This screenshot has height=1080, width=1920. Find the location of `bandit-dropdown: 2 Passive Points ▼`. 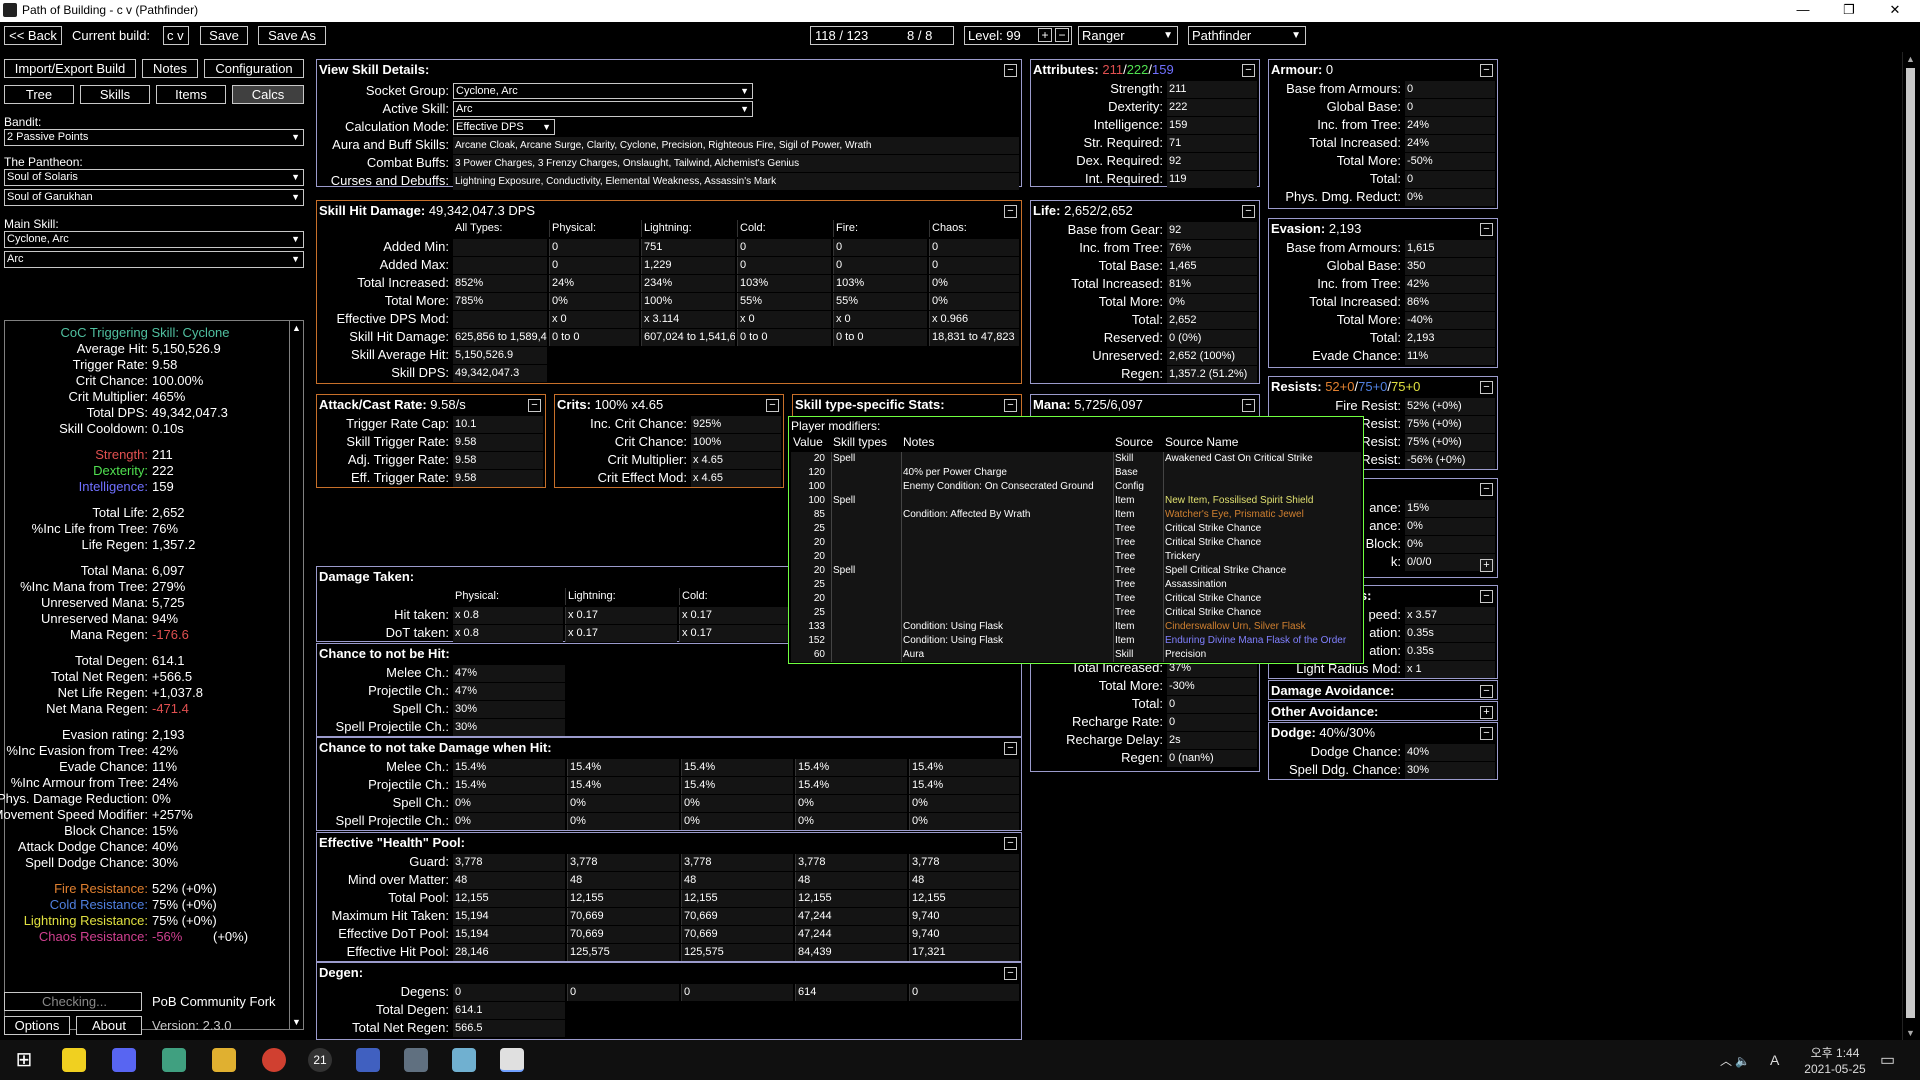

bandit-dropdown: 2 Passive Points ▼ is located at coordinates (154, 137).